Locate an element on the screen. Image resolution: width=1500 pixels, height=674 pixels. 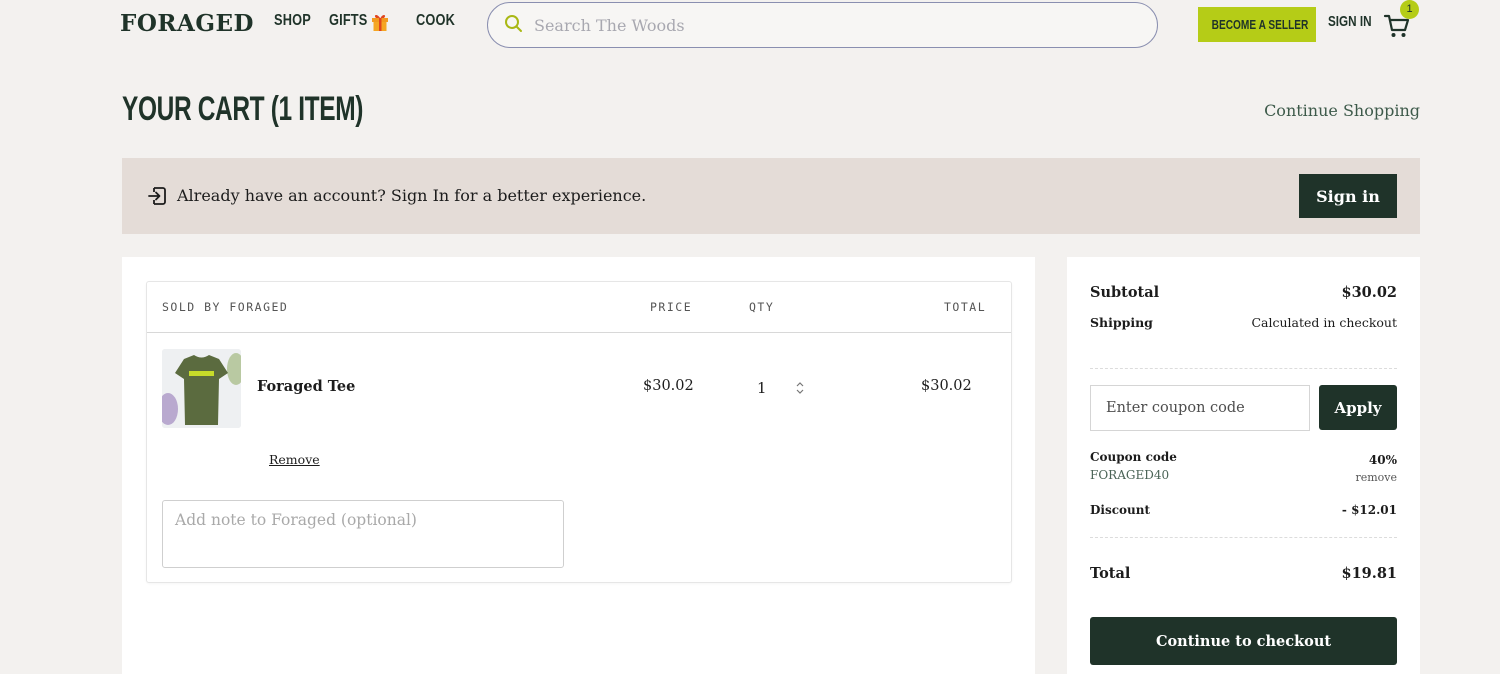
header-total: TOTAL is located at coordinates (965, 307).